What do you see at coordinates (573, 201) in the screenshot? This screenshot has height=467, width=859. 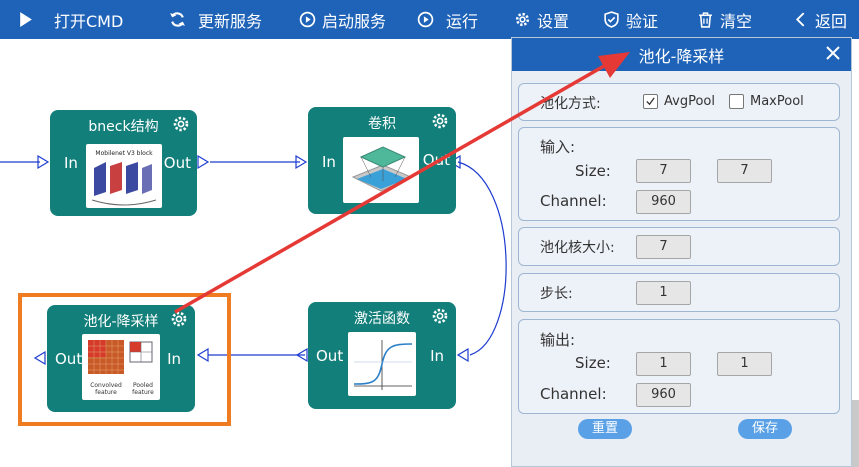 I see `input-channel-label: Channel:` at bounding box center [573, 201].